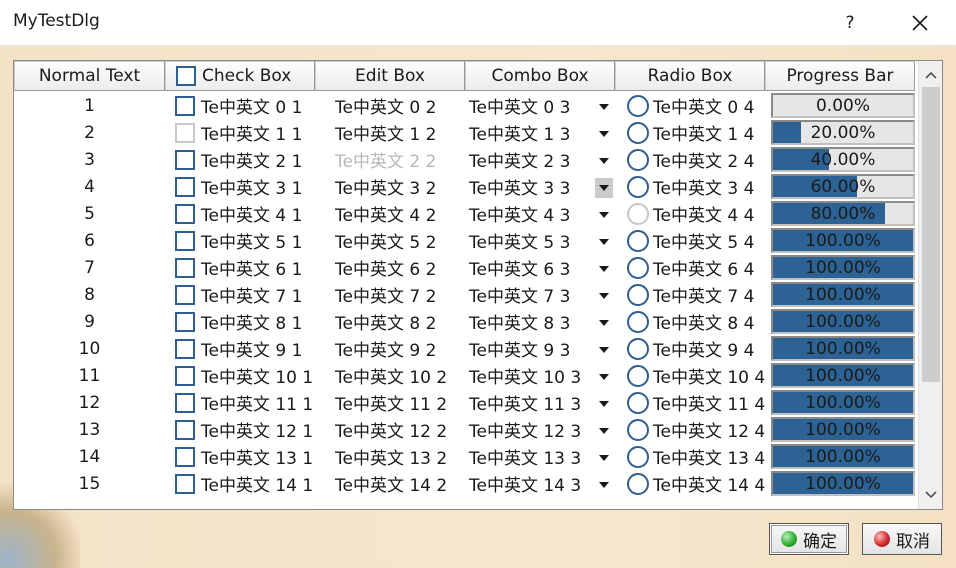 This screenshot has width=956, height=568. I want to click on combo-box: Te中英文 9 3, so click(540, 348).